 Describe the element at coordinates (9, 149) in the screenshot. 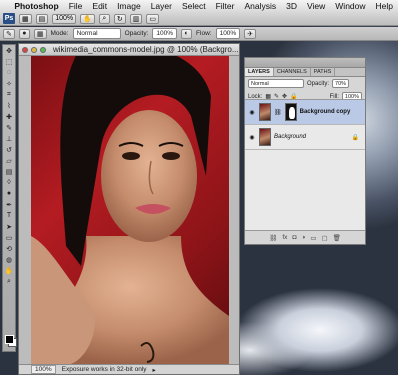

I see `history-brush-tool-icon: ↺` at that location.